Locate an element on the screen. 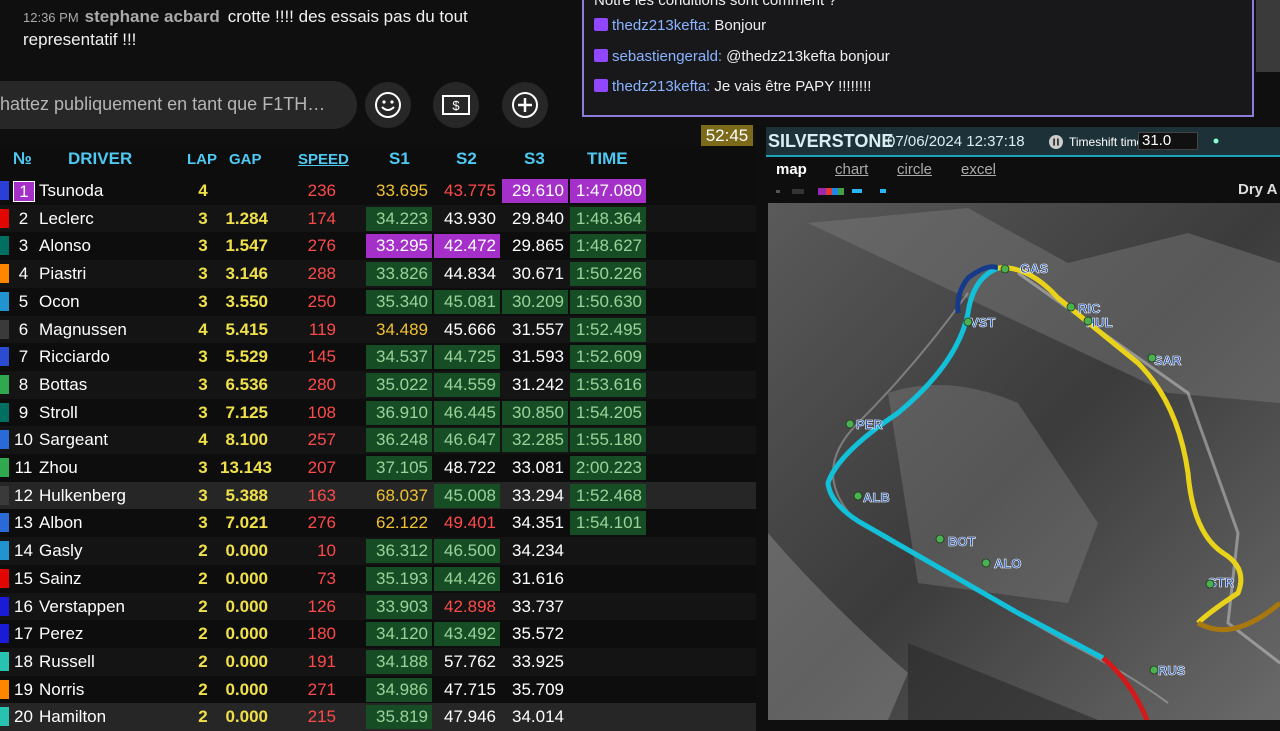 This screenshot has width=1280, height=731. add-button is located at coordinates (525, 105).